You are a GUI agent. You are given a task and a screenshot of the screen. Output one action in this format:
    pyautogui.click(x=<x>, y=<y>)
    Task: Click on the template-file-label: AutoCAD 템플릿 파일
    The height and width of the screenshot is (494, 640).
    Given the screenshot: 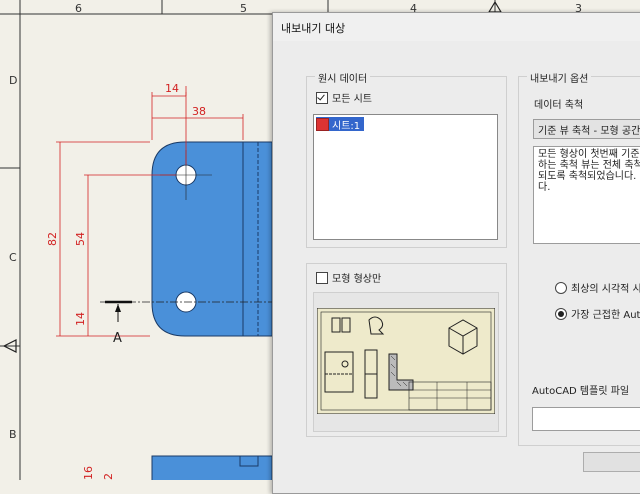 What is the action you would take?
    pyautogui.click(x=581, y=391)
    